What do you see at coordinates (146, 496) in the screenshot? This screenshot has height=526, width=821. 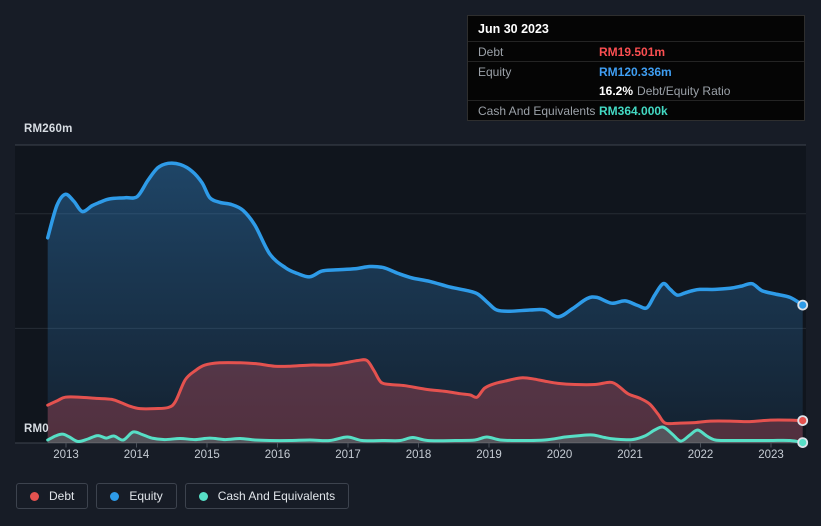 I see `legend-label-equity: Equity` at bounding box center [146, 496].